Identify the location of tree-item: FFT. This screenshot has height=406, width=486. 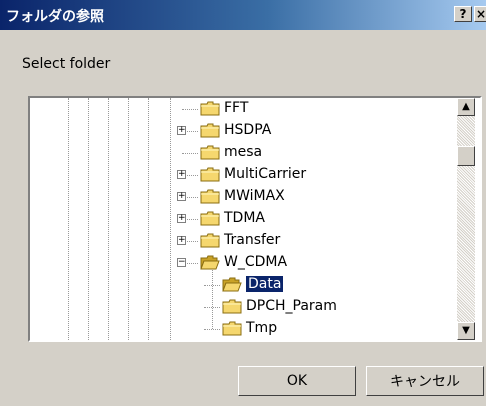
(243, 109).